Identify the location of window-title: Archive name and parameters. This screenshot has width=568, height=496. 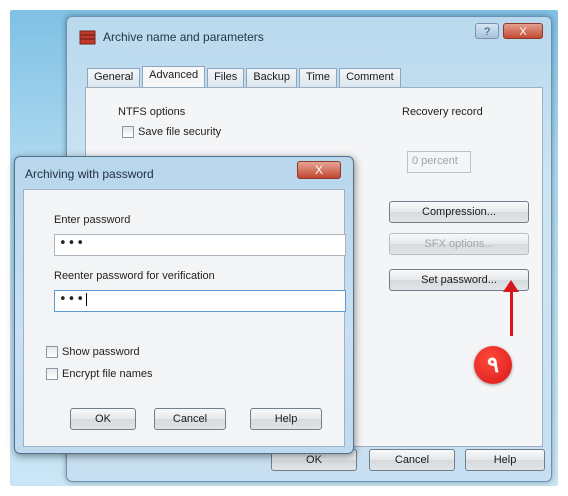
(183, 37).